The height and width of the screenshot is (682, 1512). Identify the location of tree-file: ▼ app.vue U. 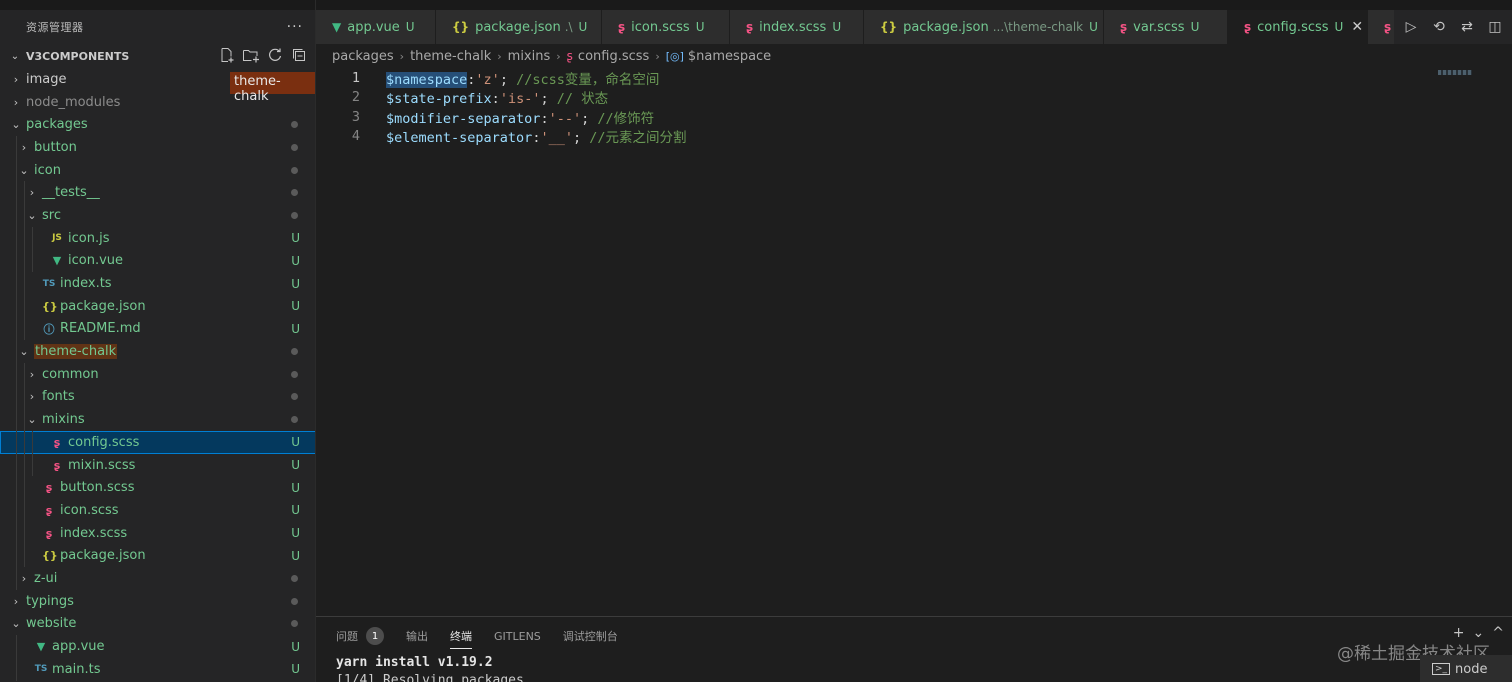
(157, 646).